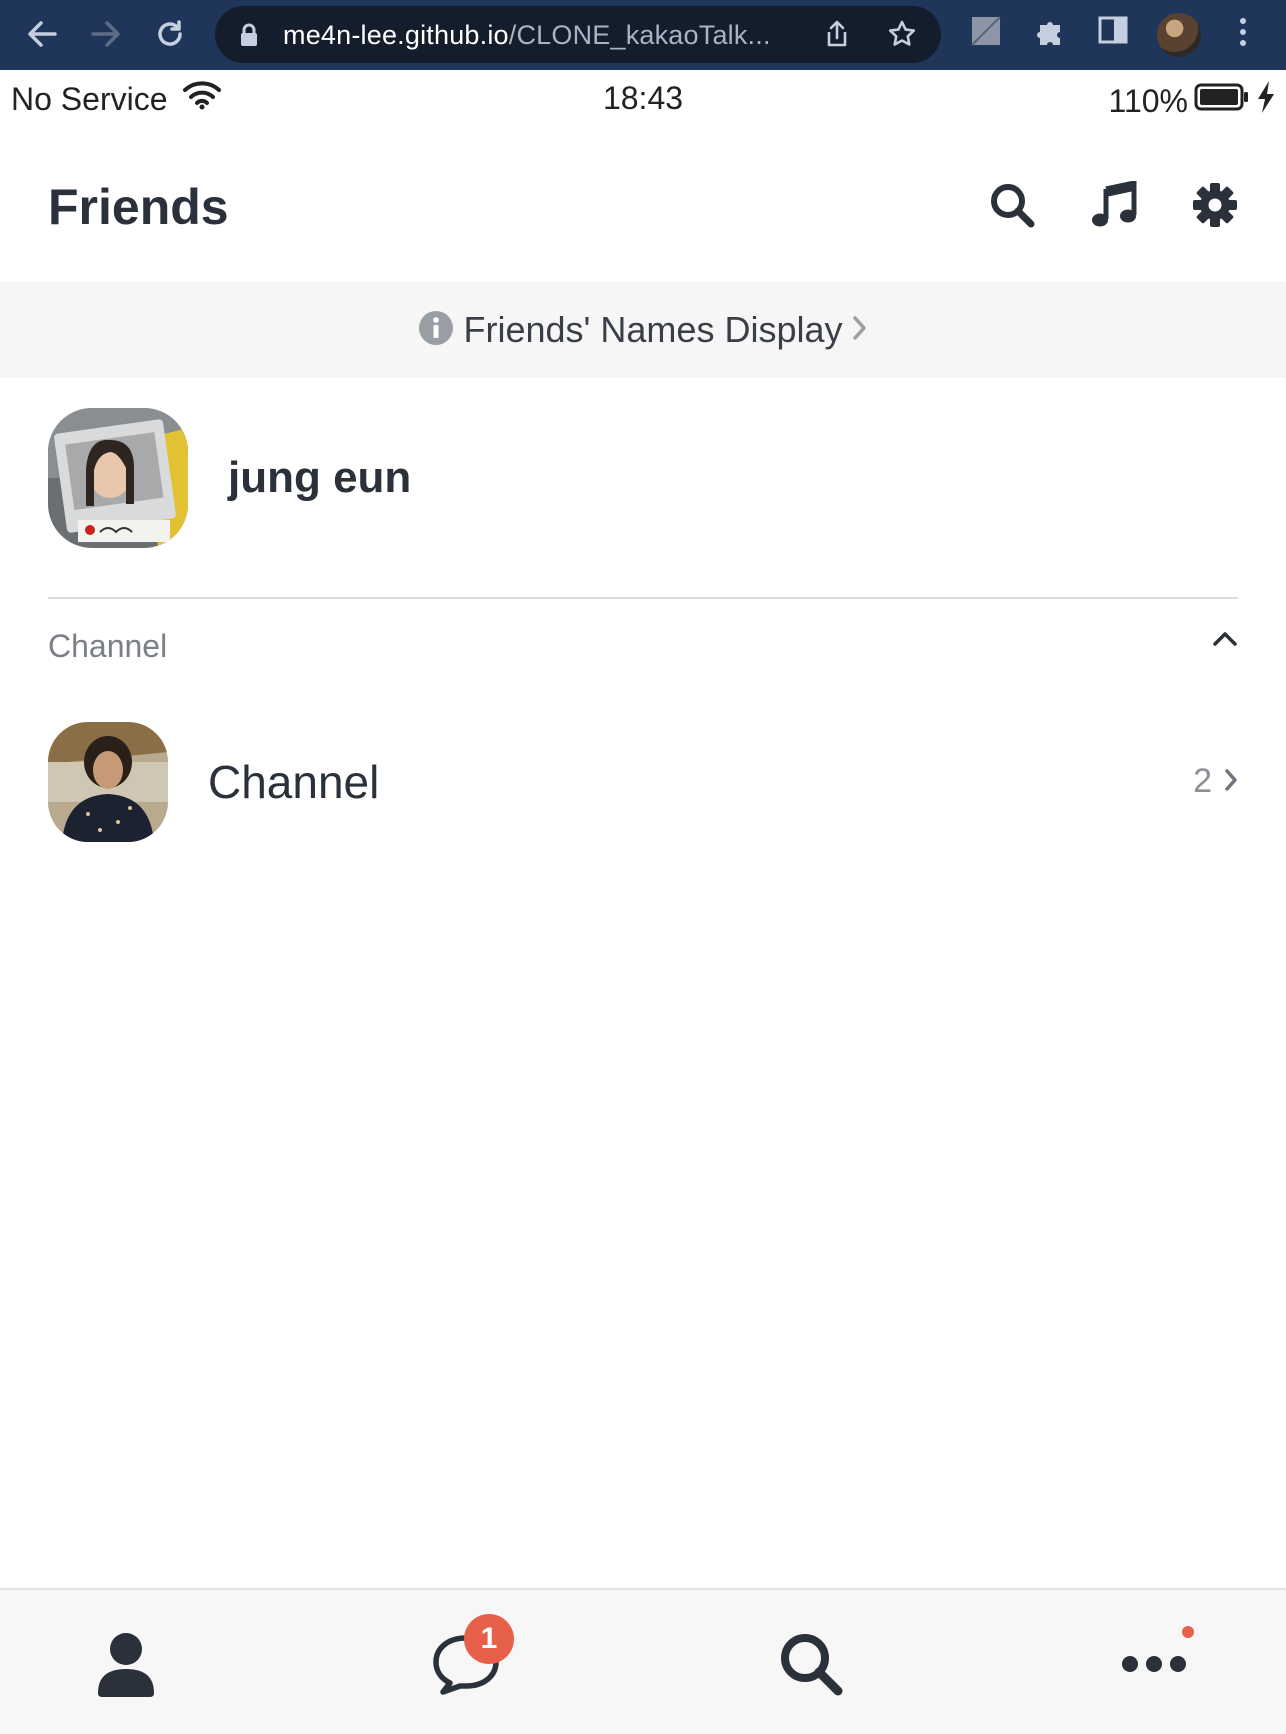 The image size is (1286, 1734). What do you see at coordinates (1148, 100) in the screenshot?
I see `battery-percent: 110%` at bounding box center [1148, 100].